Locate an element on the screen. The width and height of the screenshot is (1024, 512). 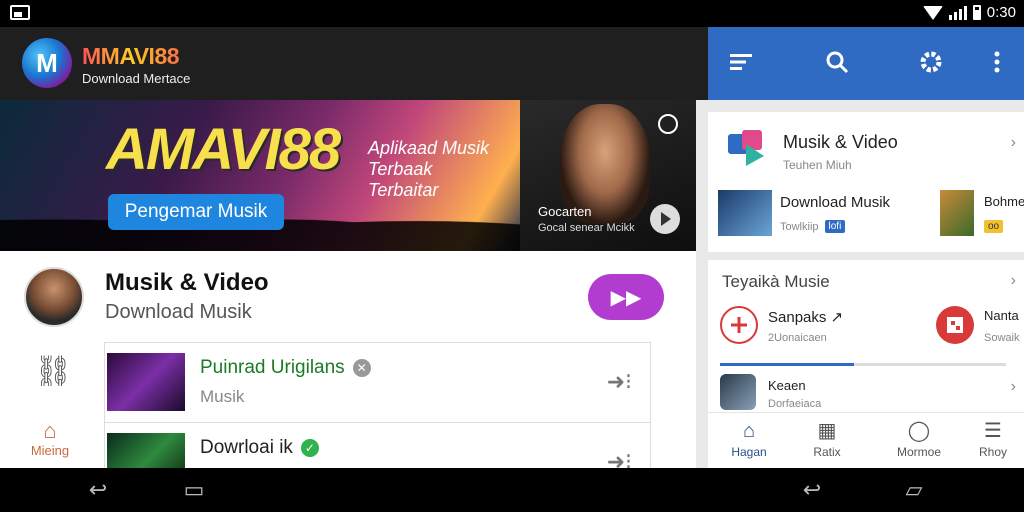
track-subtitle: Musik is located at coordinates (222, 396).